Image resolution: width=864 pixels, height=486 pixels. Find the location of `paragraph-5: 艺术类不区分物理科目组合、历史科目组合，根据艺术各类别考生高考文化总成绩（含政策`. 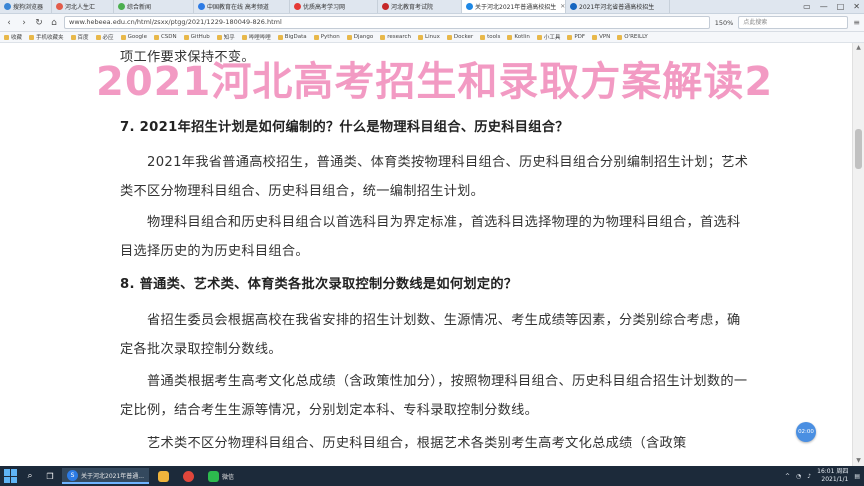

paragraph-5: 艺术类不区分物理科目组合、历史科目组合，根据艺术各类别考生高考文化总成绩（含政策 is located at coordinates (417, 443).